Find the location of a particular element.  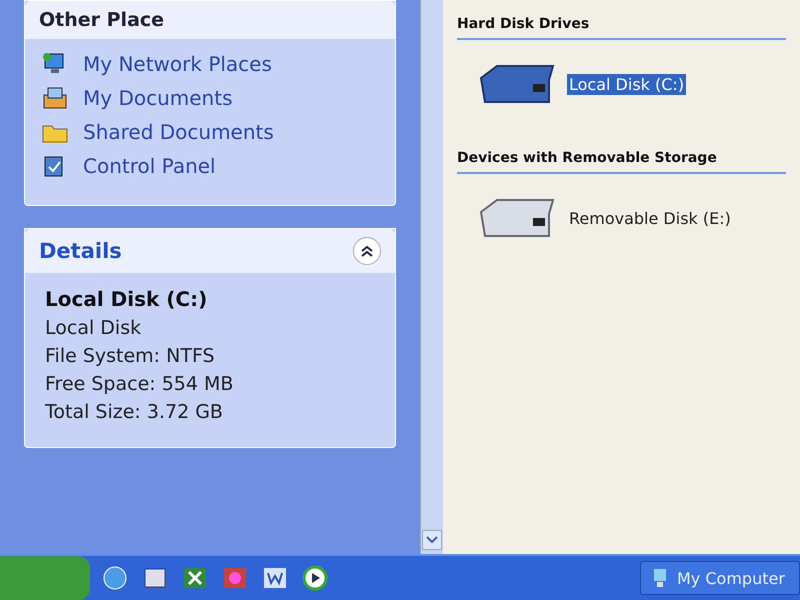

detail-text: Free Space: 554 MB is located at coordinates (139, 384).